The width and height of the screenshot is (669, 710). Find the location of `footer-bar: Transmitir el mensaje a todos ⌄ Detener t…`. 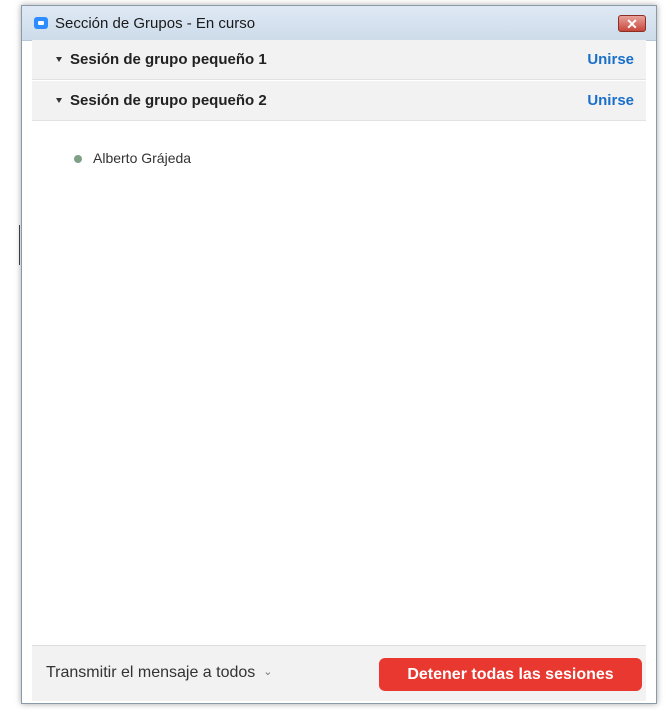

footer-bar: Transmitir el mensaje a todos ⌄ Detener t… is located at coordinates (339, 673).